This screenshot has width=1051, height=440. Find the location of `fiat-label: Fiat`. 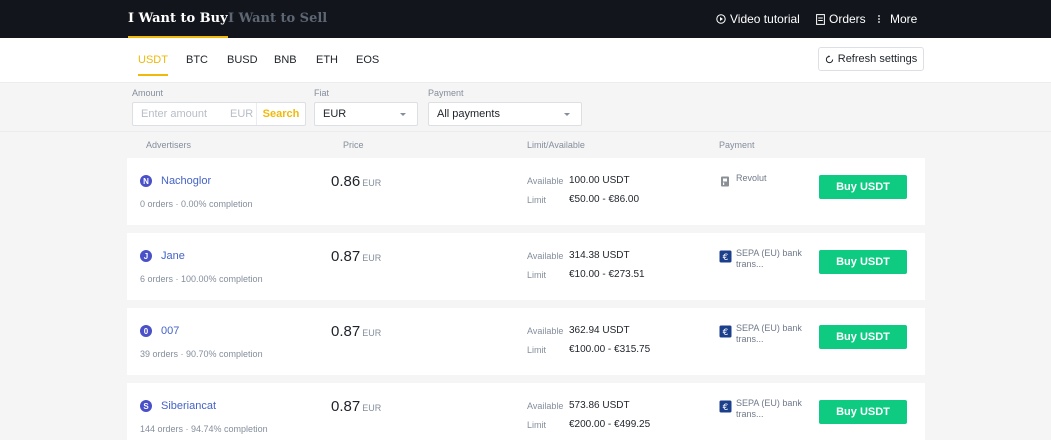

fiat-label: Fiat is located at coordinates (322, 93).